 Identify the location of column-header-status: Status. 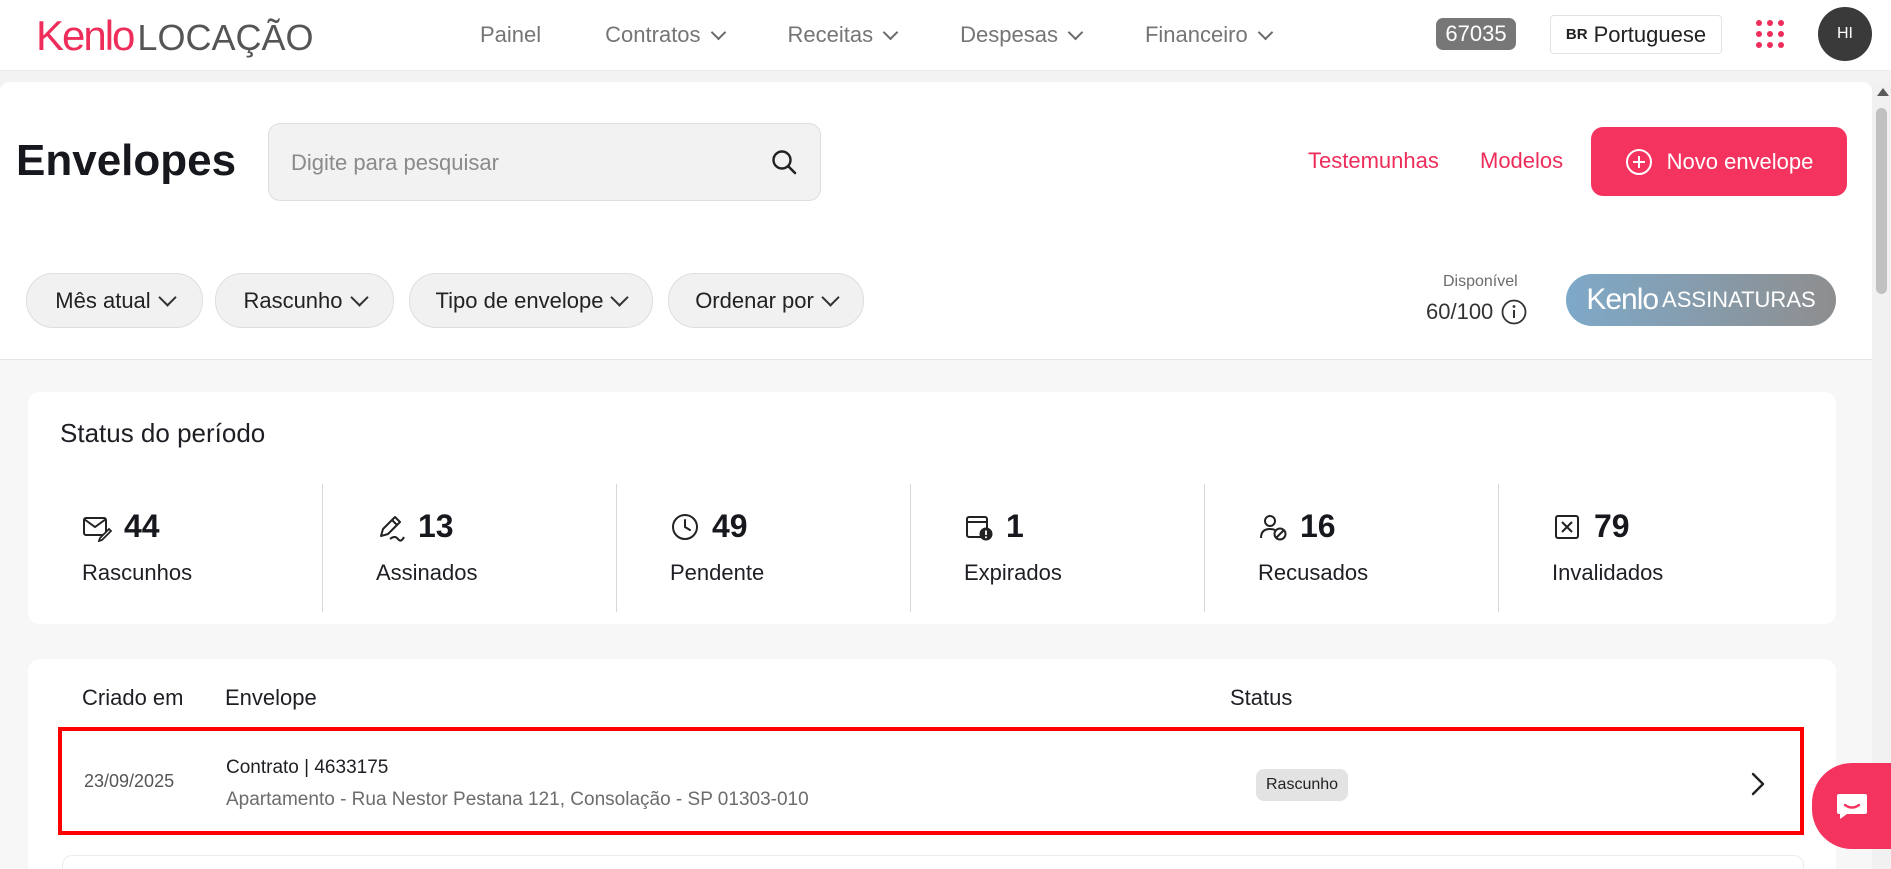
(1261, 697).